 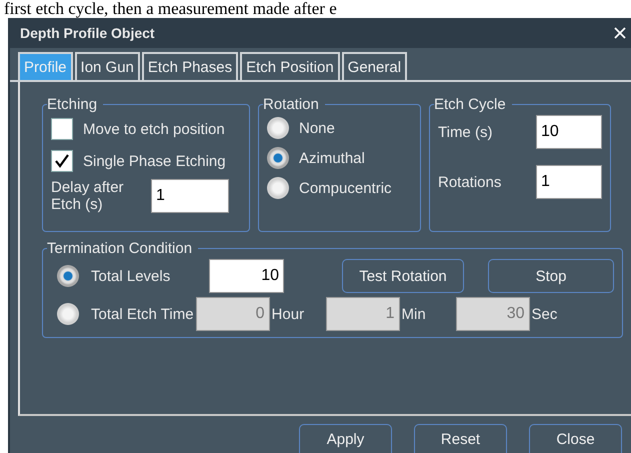 I want to click on delay-label: Delay after Etch (s), so click(x=88, y=196).